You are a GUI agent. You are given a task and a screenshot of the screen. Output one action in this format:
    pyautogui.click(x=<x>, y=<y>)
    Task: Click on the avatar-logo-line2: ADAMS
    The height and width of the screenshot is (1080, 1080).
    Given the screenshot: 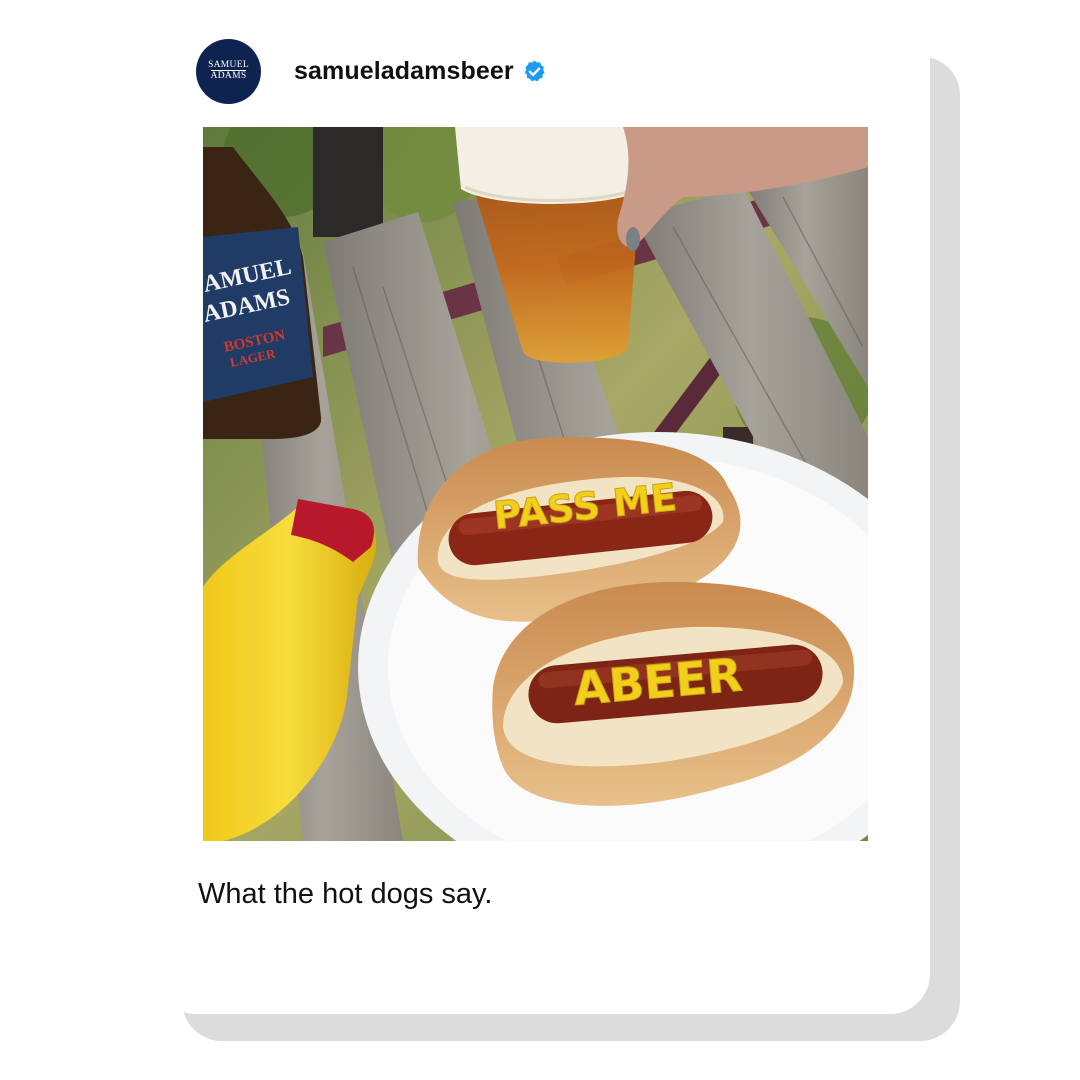 What is the action you would take?
    pyautogui.click(x=228, y=75)
    